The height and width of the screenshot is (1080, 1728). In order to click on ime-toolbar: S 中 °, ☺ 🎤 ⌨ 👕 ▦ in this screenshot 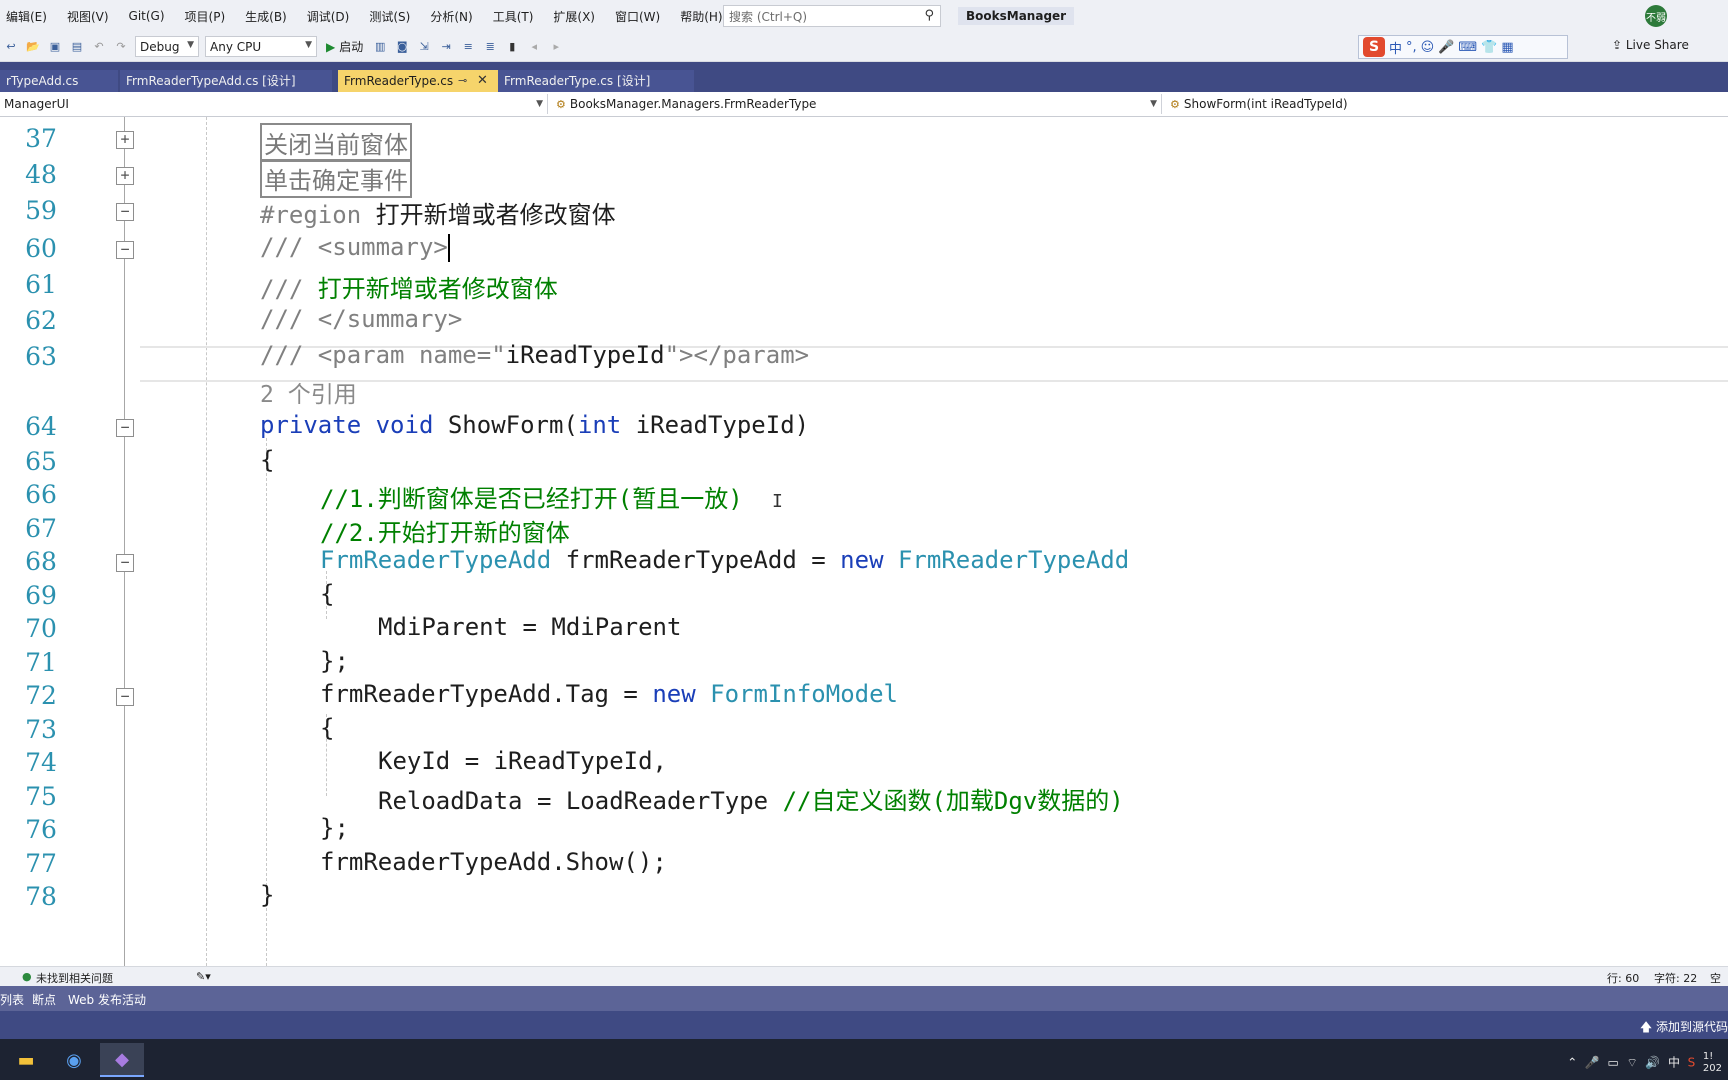, I will do `click(1463, 47)`.